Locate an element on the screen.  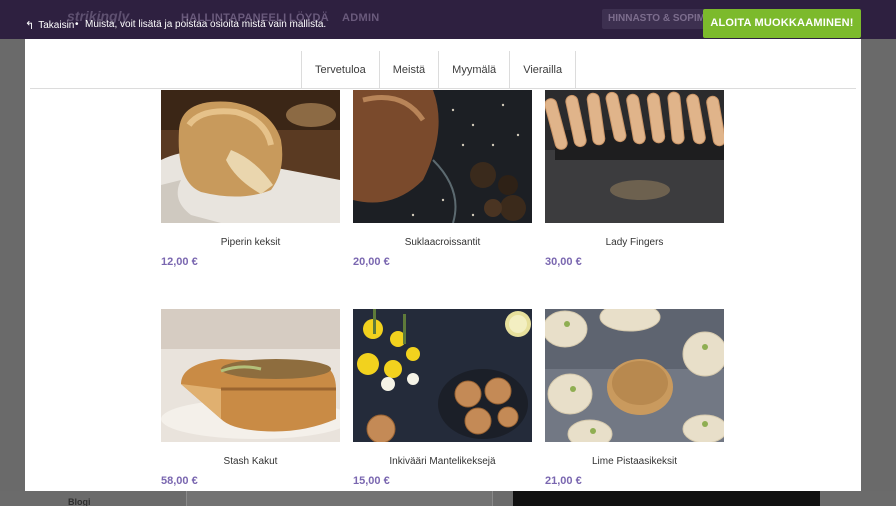
almond-cookies-photo is located at coordinates (442, 375).